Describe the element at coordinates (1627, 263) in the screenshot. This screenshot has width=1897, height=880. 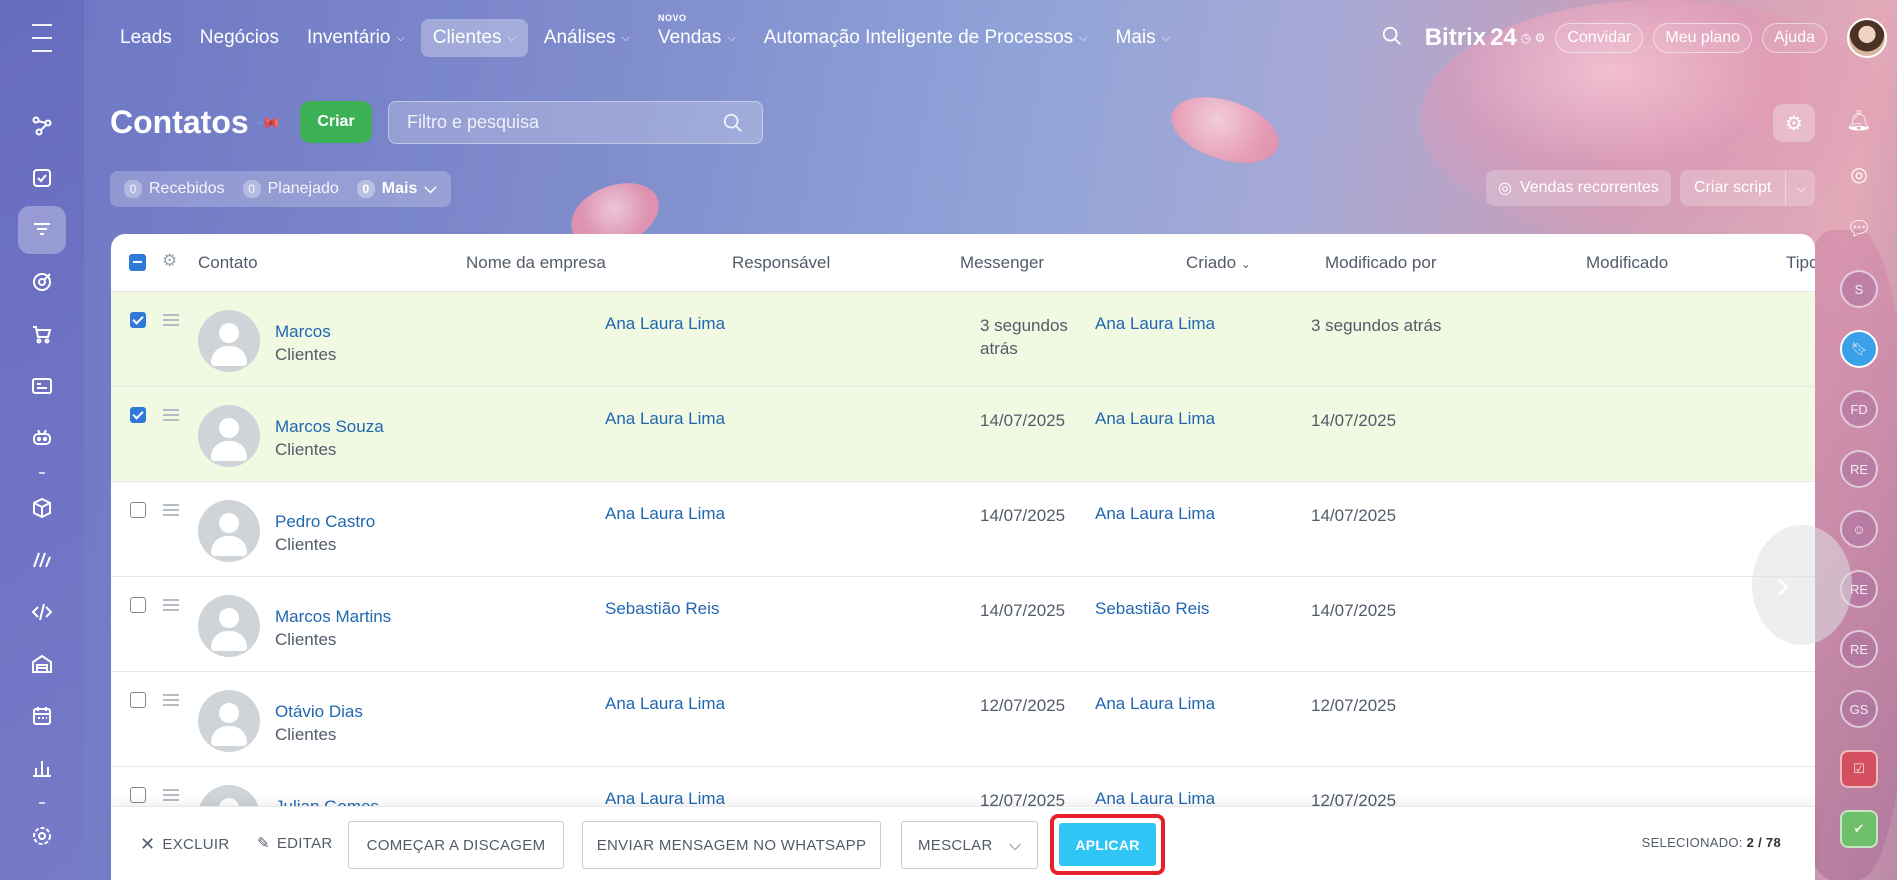
I see `column-modified: Modificado` at that location.